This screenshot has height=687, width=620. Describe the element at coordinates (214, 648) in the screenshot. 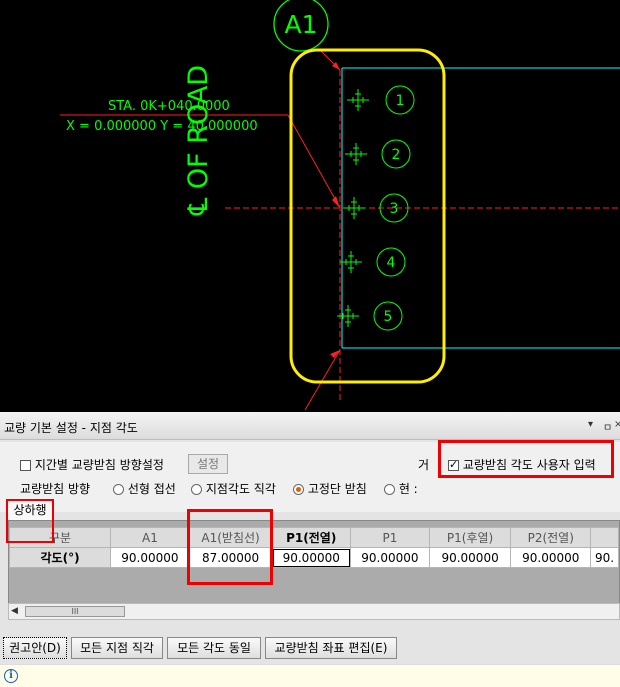

I see `all-same-angle-button: 모든 각도 동일` at that location.